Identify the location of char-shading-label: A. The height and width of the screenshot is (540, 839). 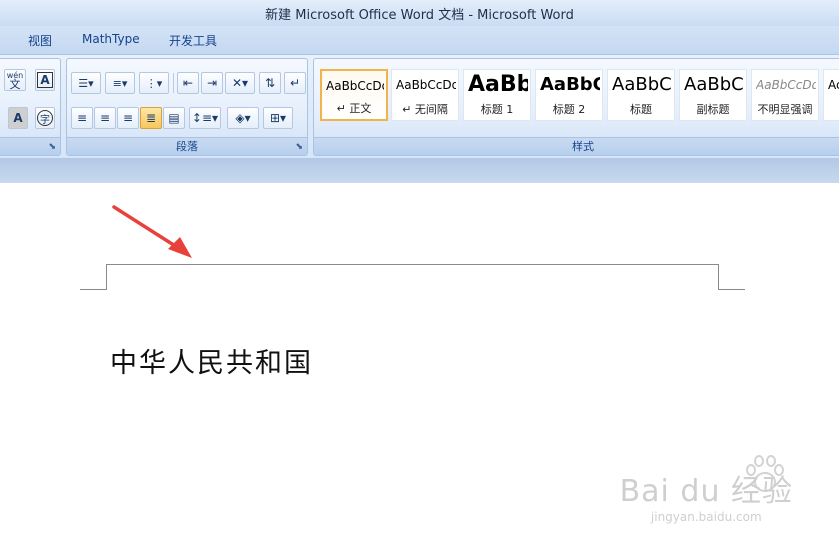
(18, 118).